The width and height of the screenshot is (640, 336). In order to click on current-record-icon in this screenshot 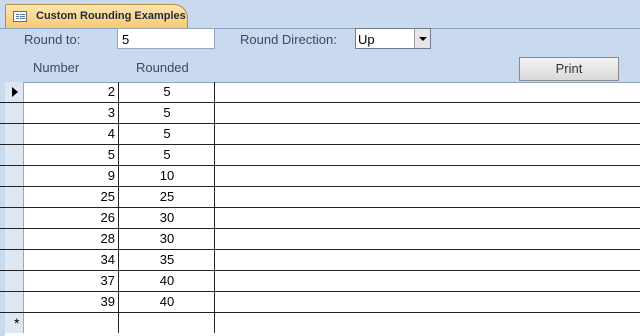, I will do `click(15, 92)`.